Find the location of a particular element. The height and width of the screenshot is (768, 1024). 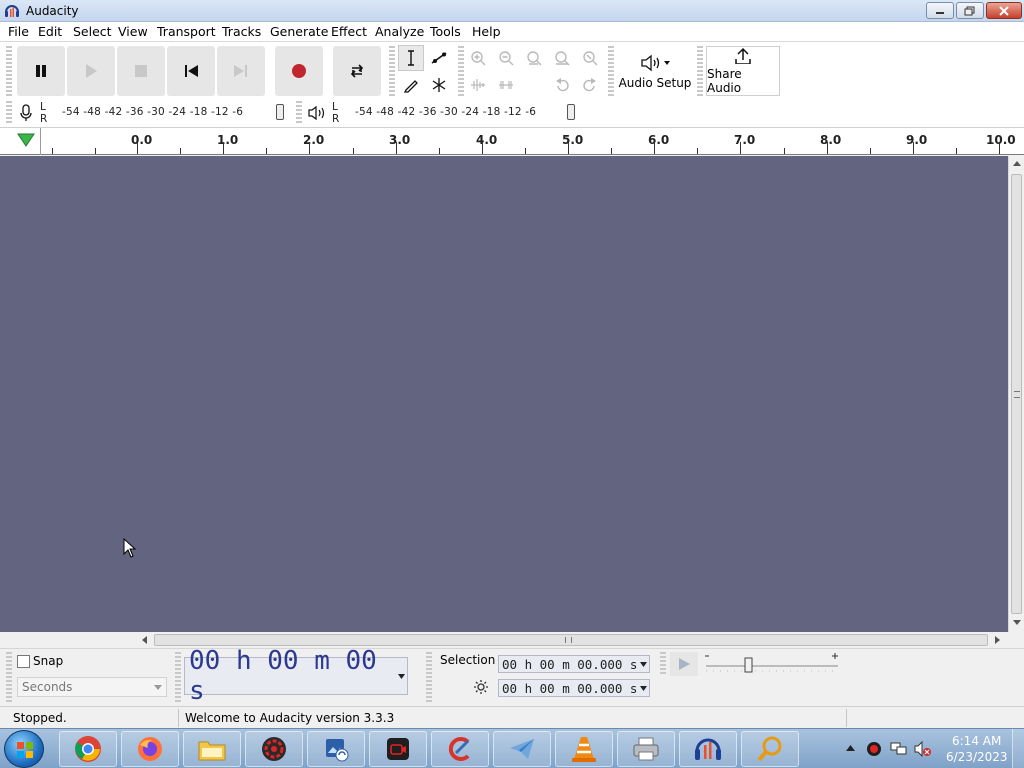

tools-toolbar-grip is located at coordinates (392, 71).